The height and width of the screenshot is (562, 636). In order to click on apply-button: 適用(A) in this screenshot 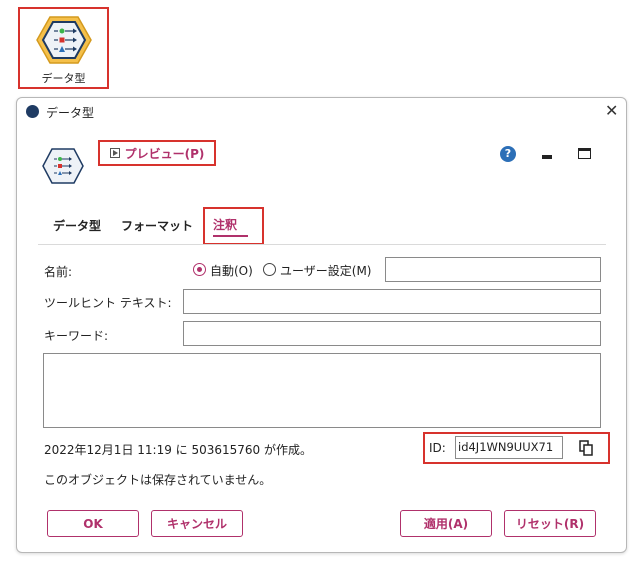, I will do `click(446, 523)`.